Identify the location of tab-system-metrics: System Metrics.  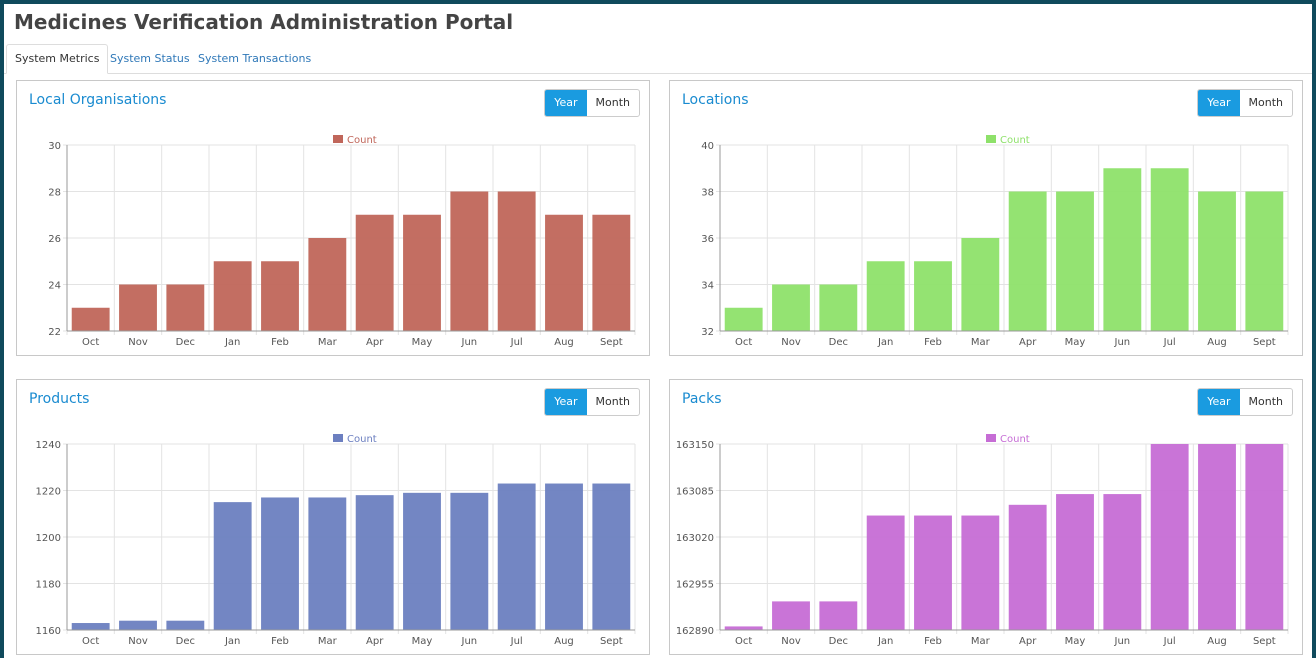
(57, 59).